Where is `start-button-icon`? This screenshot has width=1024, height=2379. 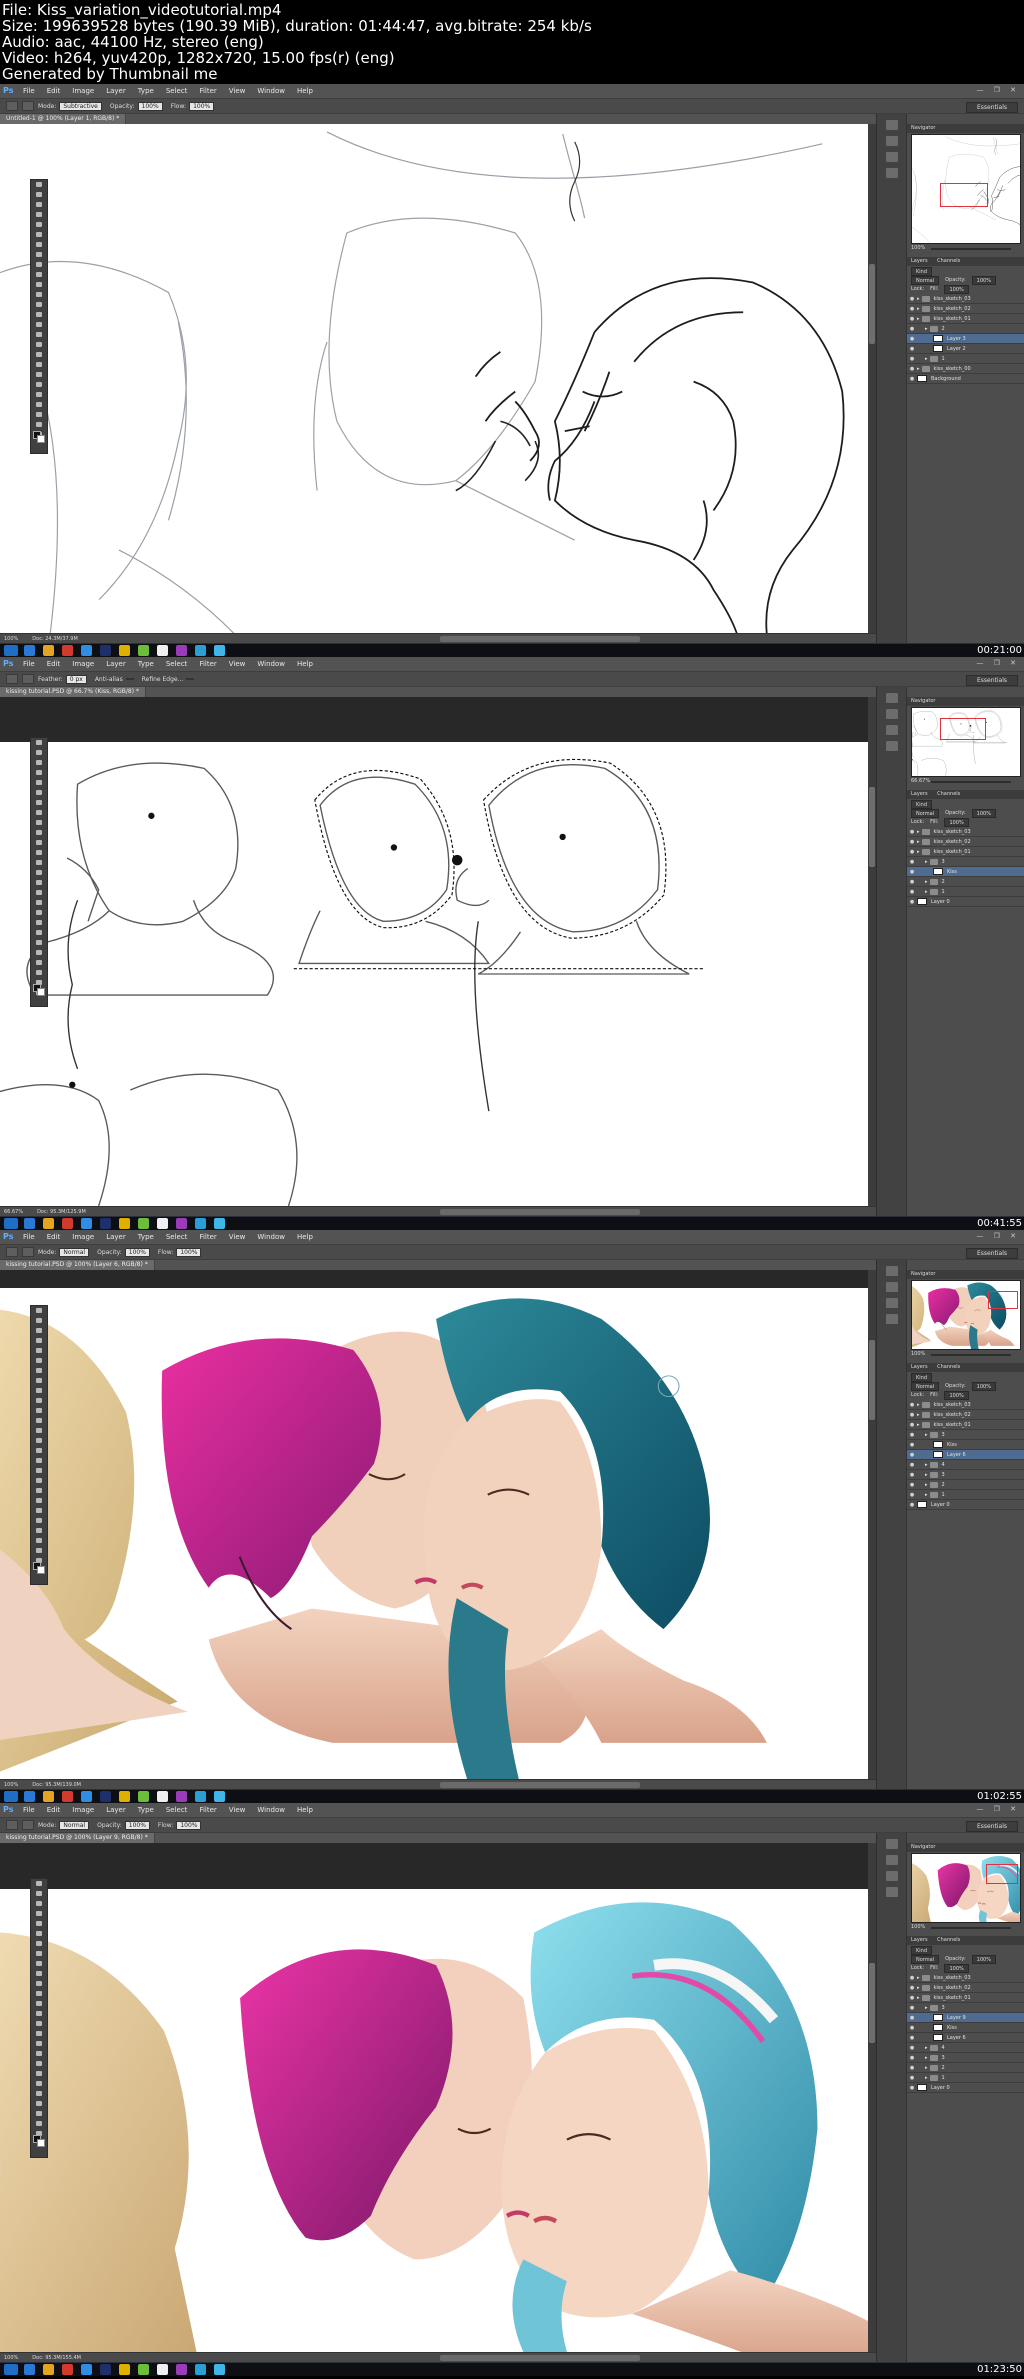
start-button-icon is located at coordinates (11, 1796).